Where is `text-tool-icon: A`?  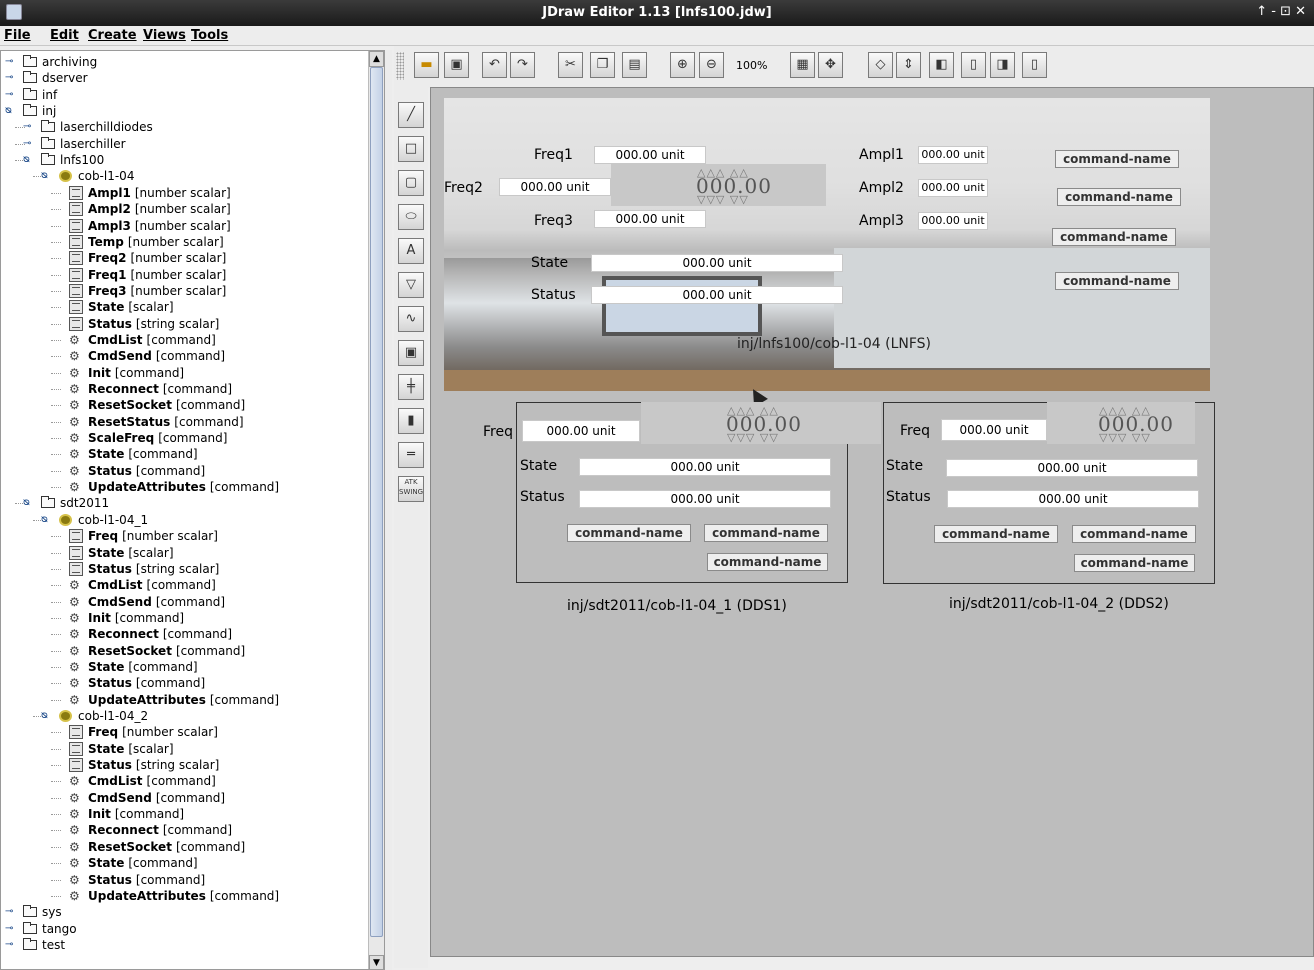 text-tool-icon: A is located at coordinates (411, 251).